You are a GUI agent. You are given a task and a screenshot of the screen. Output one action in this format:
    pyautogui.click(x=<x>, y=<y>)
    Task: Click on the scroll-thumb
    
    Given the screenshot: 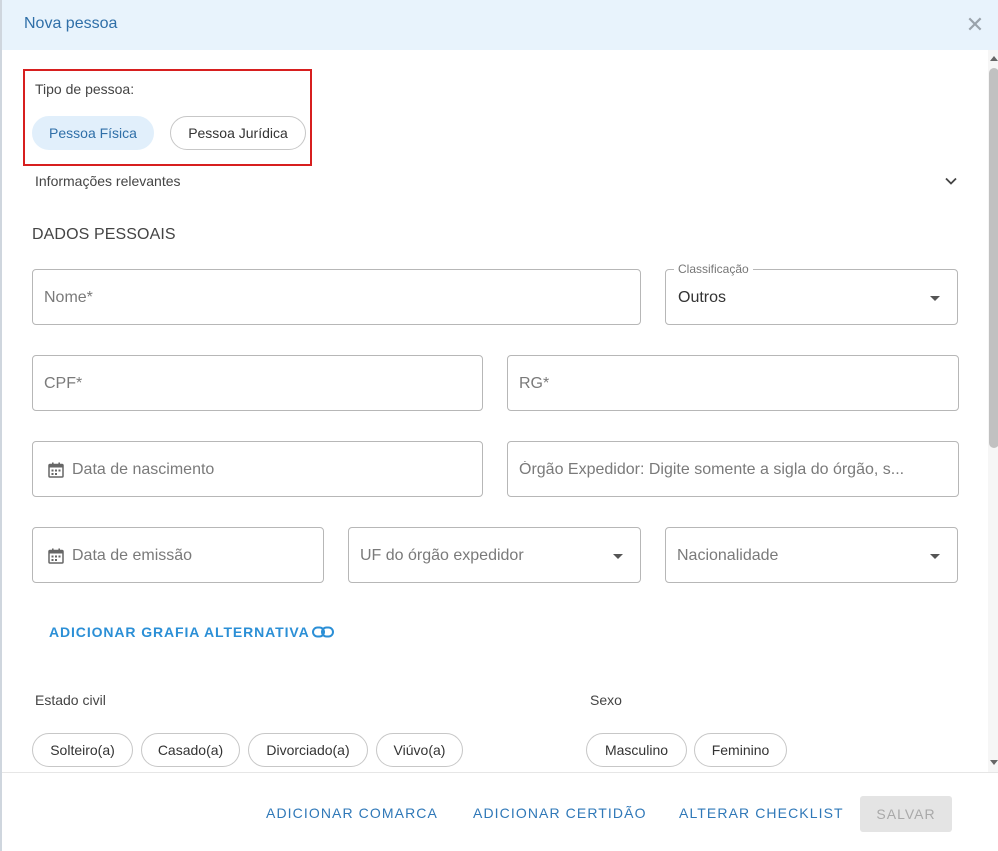 What is the action you would take?
    pyautogui.click(x=993, y=258)
    